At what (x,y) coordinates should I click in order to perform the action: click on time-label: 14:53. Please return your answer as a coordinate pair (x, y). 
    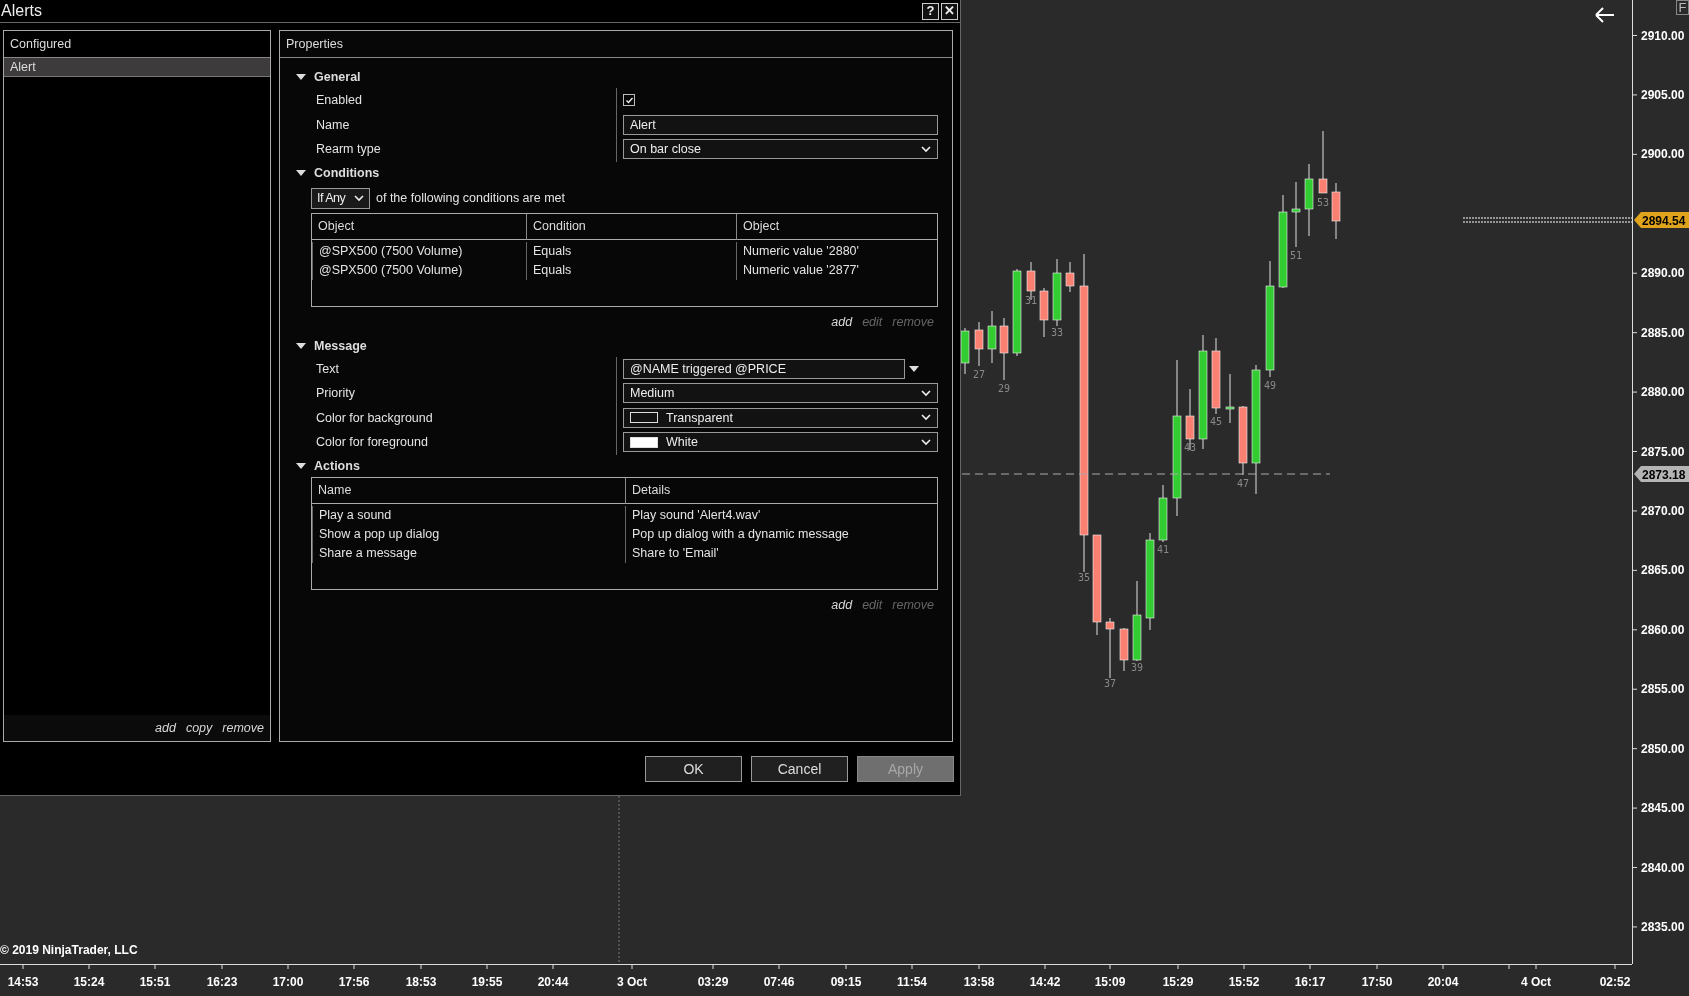
    Looking at the image, I should click on (23, 982).